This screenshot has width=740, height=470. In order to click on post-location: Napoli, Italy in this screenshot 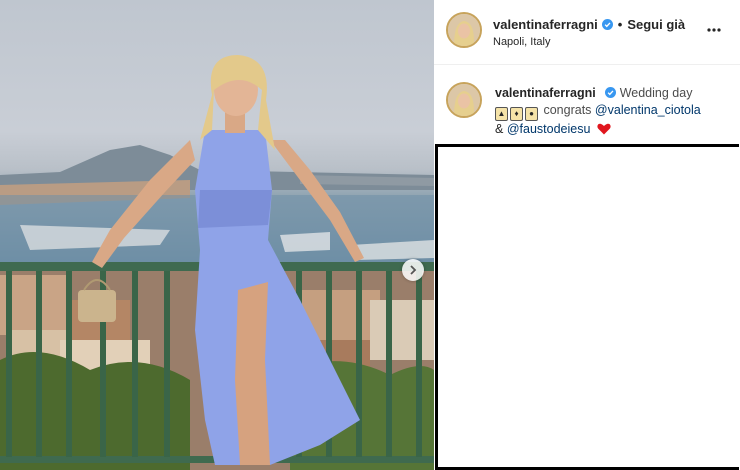, I will do `click(521, 42)`.